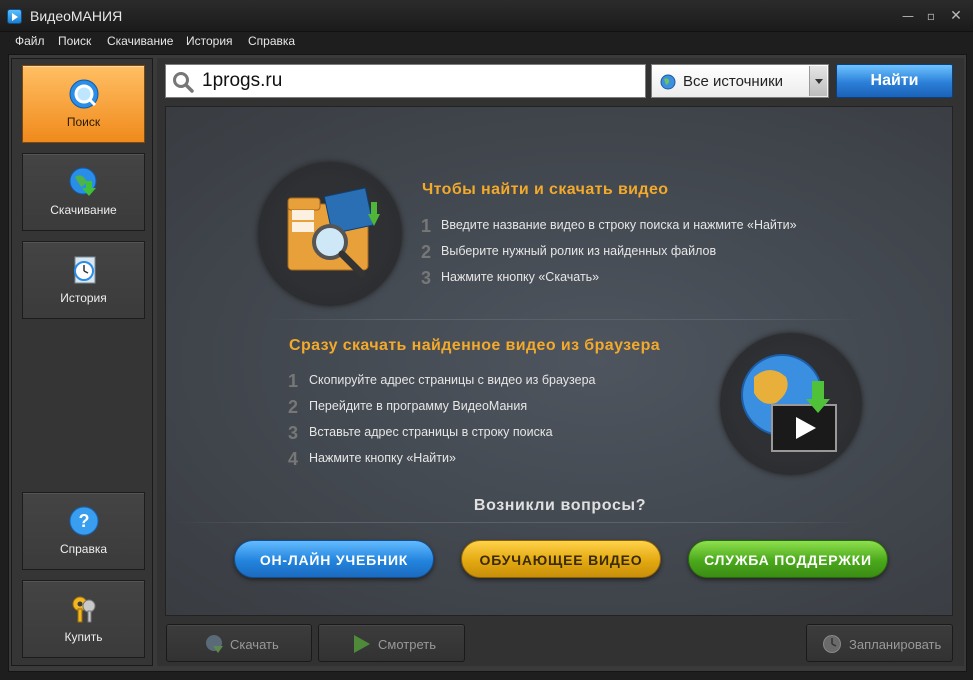 This screenshot has width=973, height=680. I want to click on watch-button: Смотреть, so click(391, 643).